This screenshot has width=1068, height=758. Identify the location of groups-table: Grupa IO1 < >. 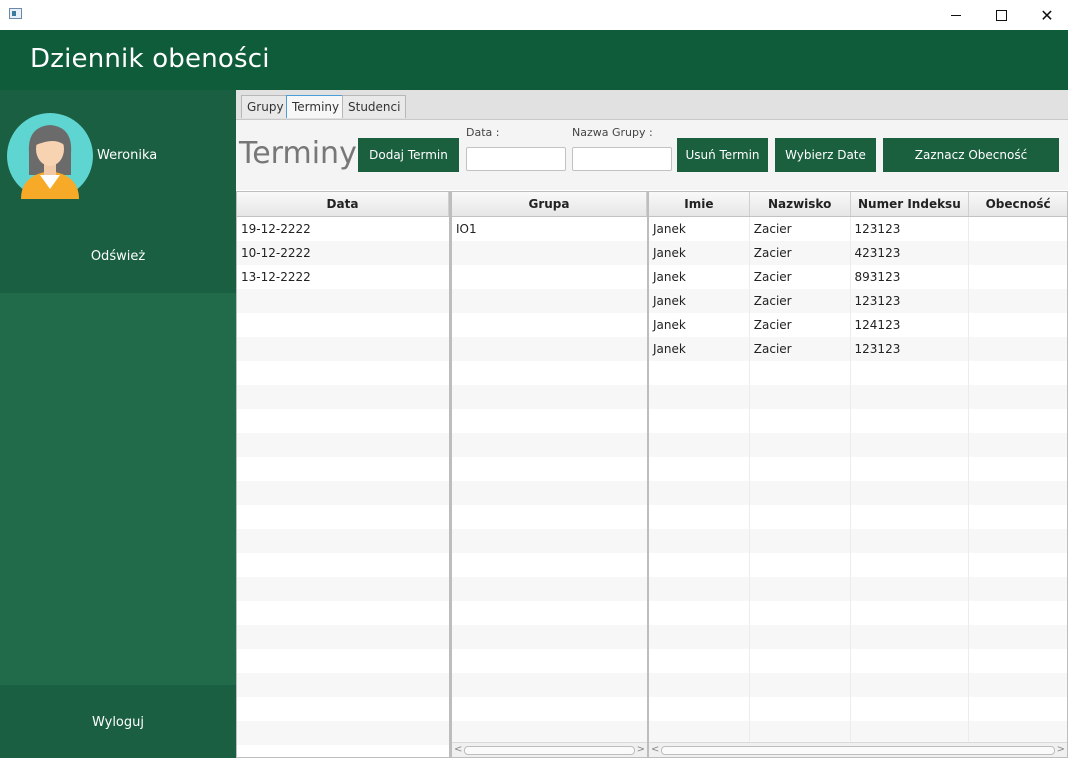
(549, 474).